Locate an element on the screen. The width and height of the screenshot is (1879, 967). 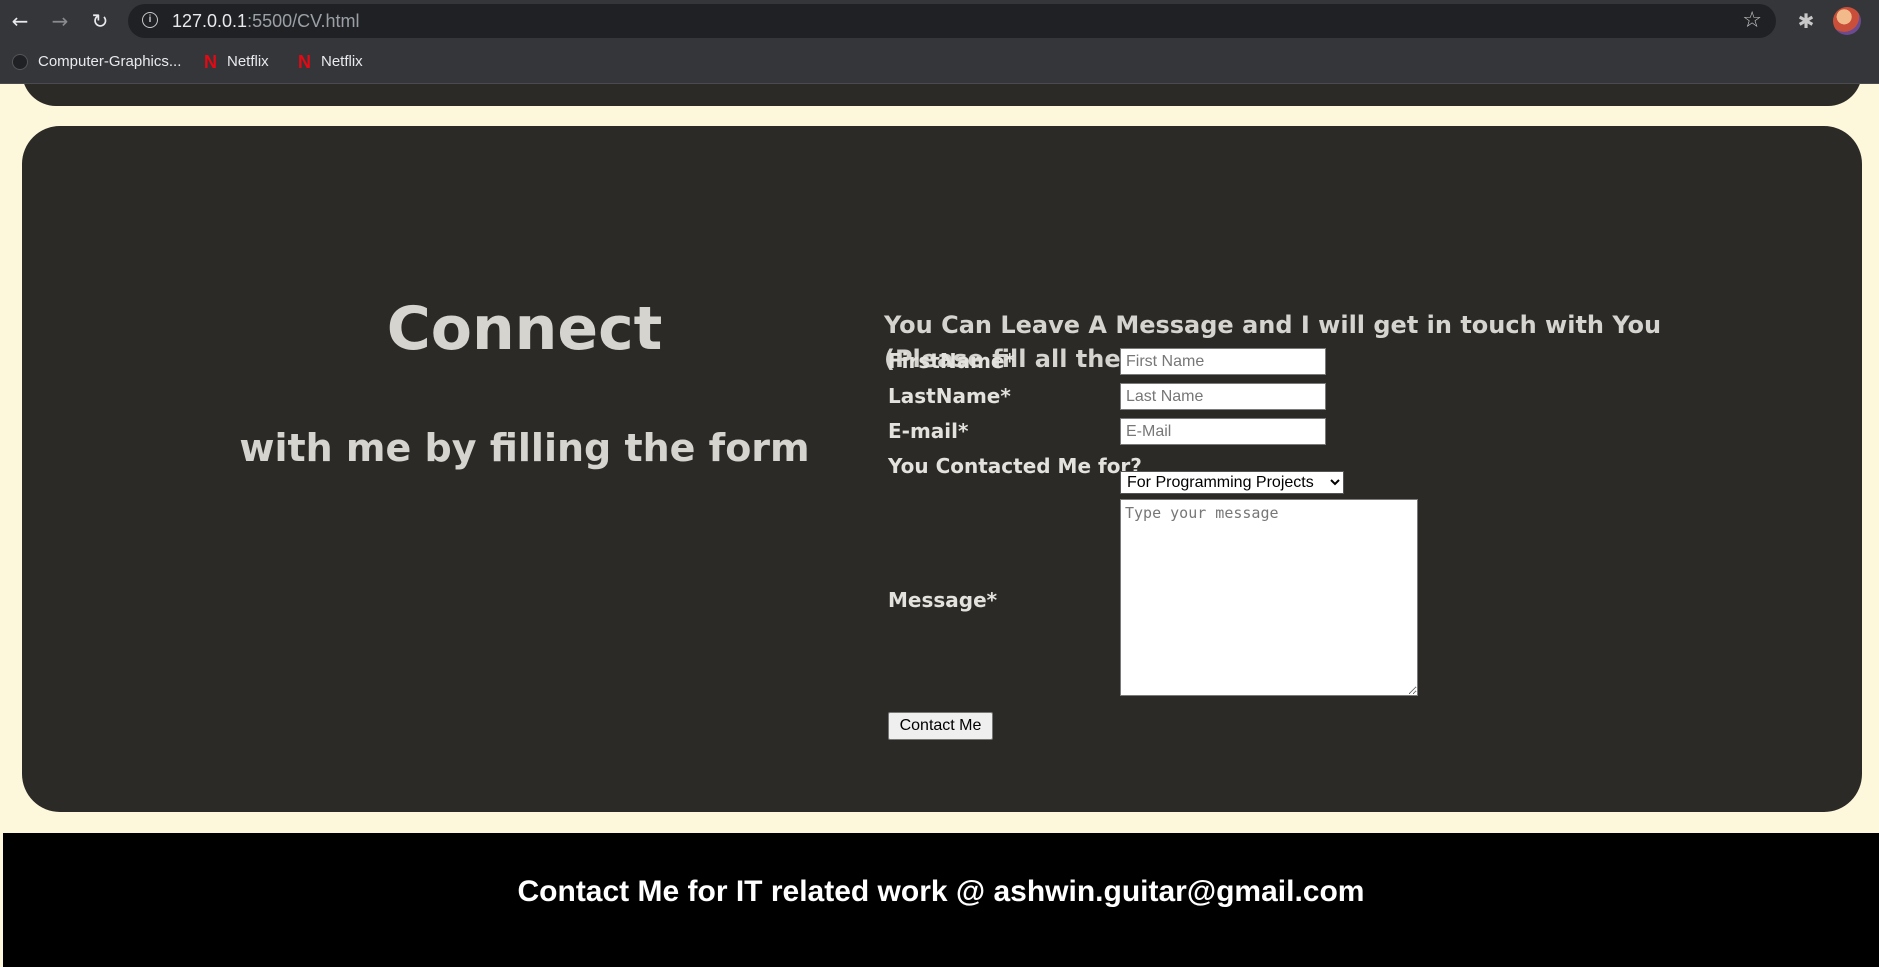
connect-heading: Connect is located at coordinates (524, 329).